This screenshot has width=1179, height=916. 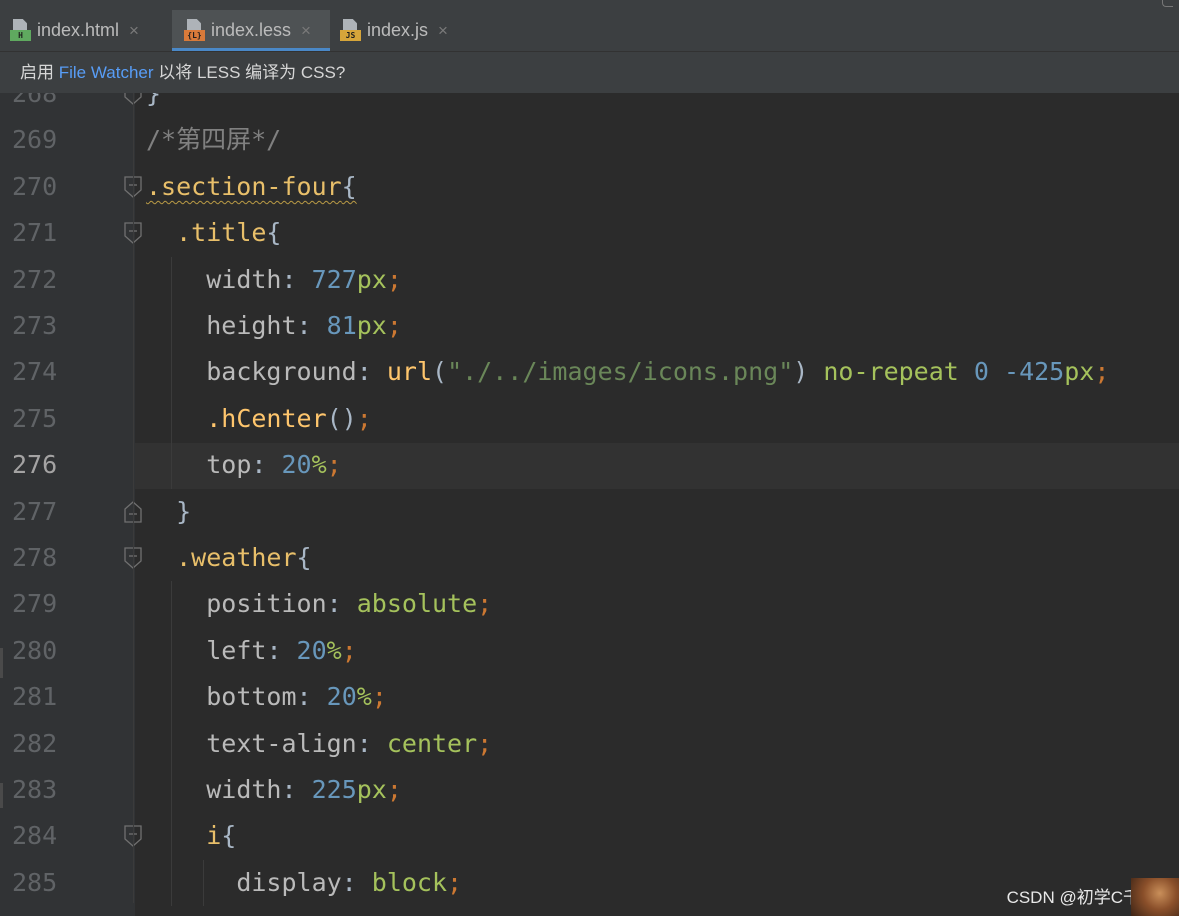 What do you see at coordinates (440, 372) in the screenshot?
I see `code-token: (` at bounding box center [440, 372].